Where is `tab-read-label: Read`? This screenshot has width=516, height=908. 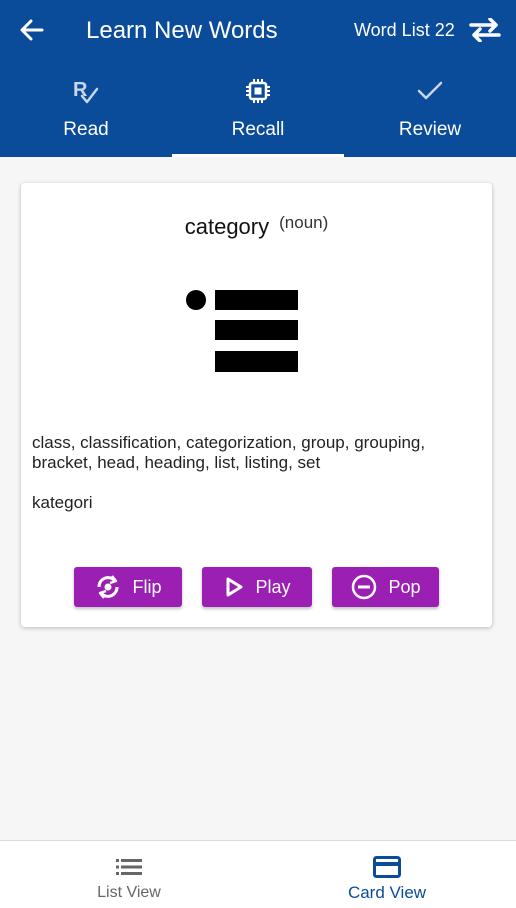 tab-read-label: Read is located at coordinates (86, 129).